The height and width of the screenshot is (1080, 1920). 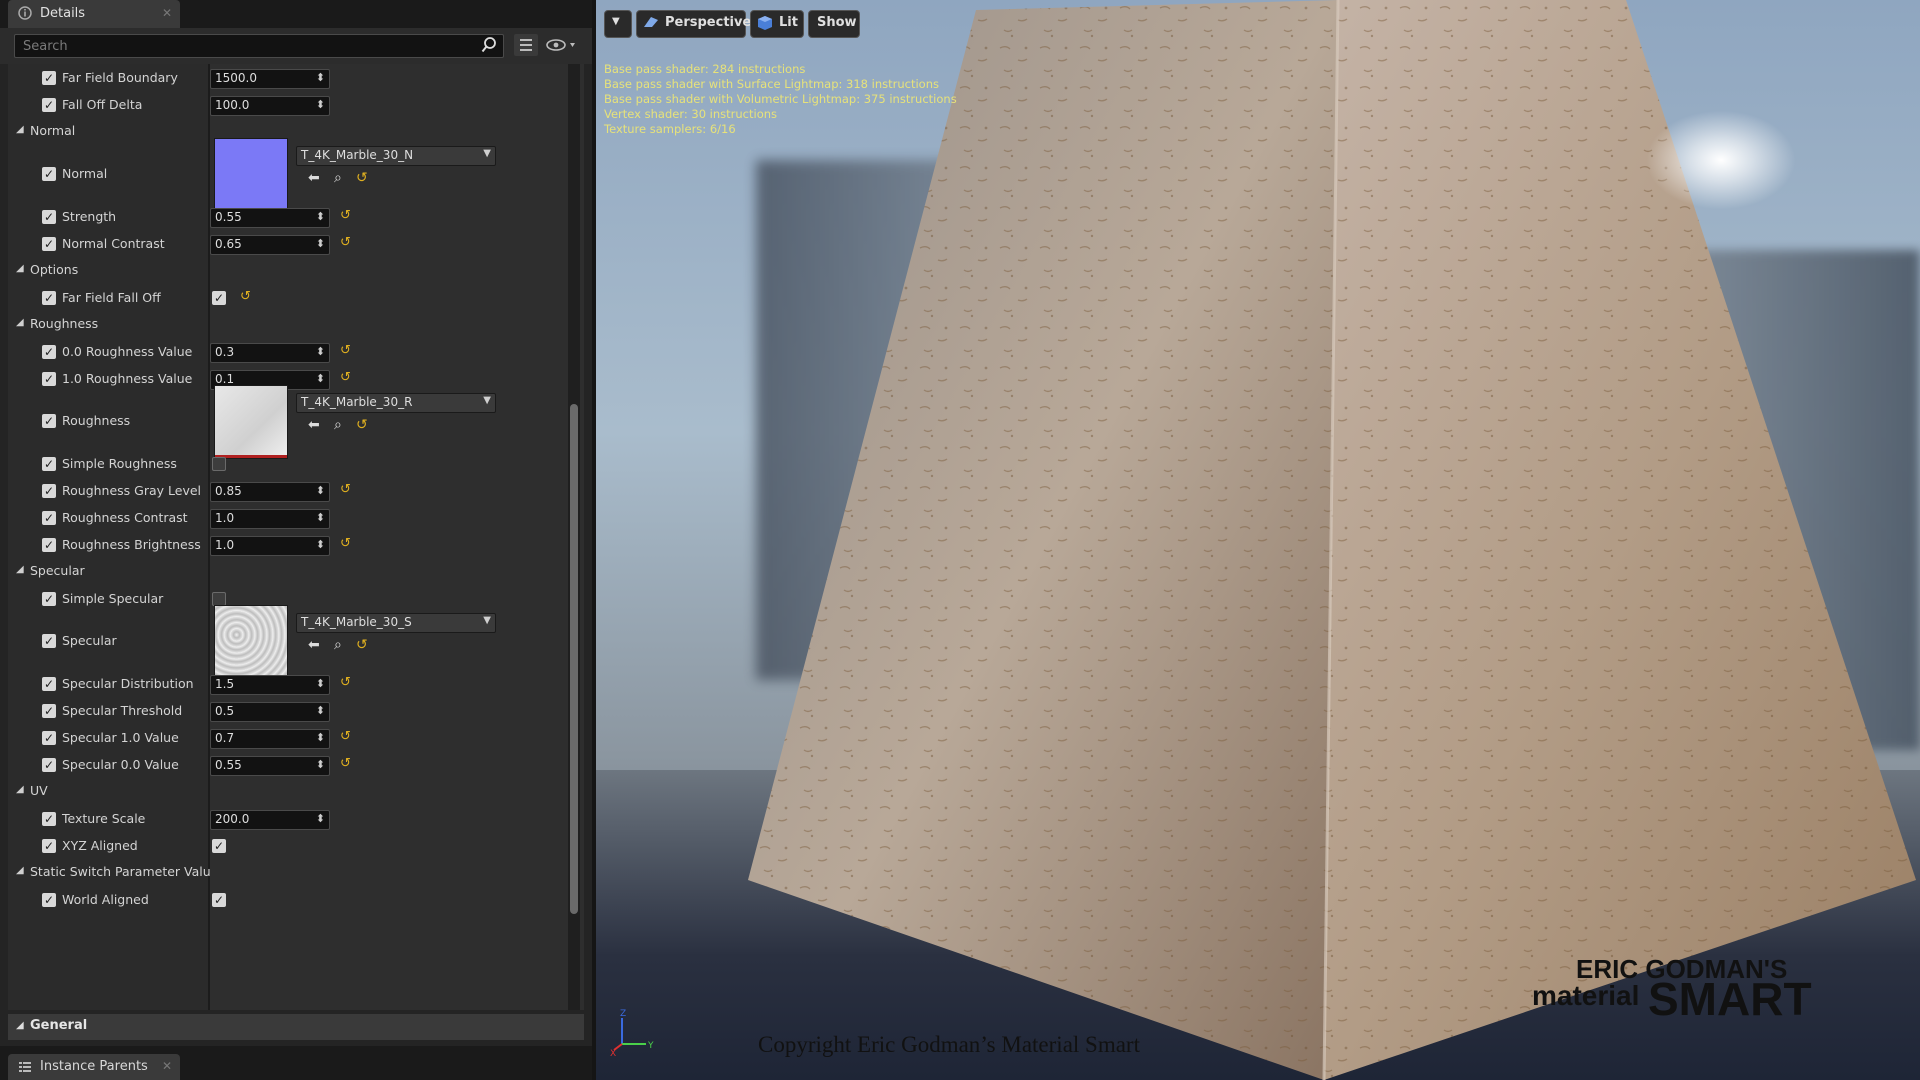 I want to click on scrollbar-thumb, so click(x=574, y=659).